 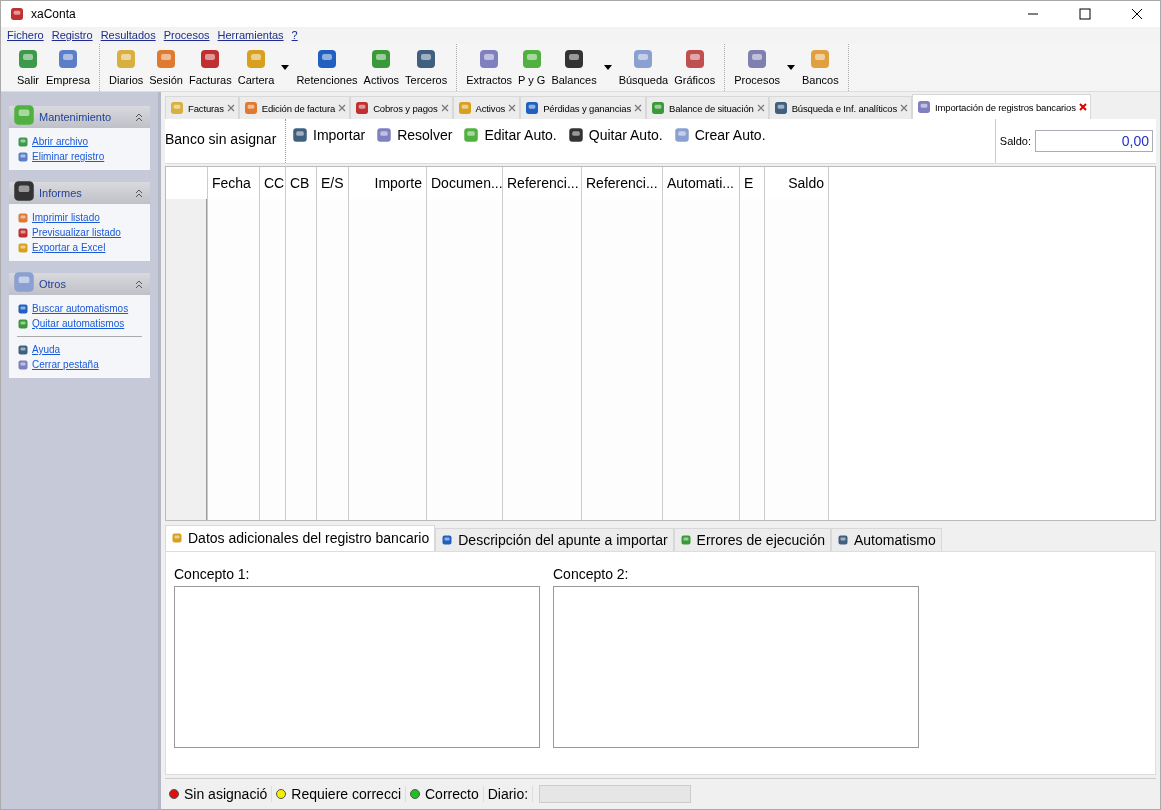 I want to click on toolbar-button: Balances, so click(x=574, y=67).